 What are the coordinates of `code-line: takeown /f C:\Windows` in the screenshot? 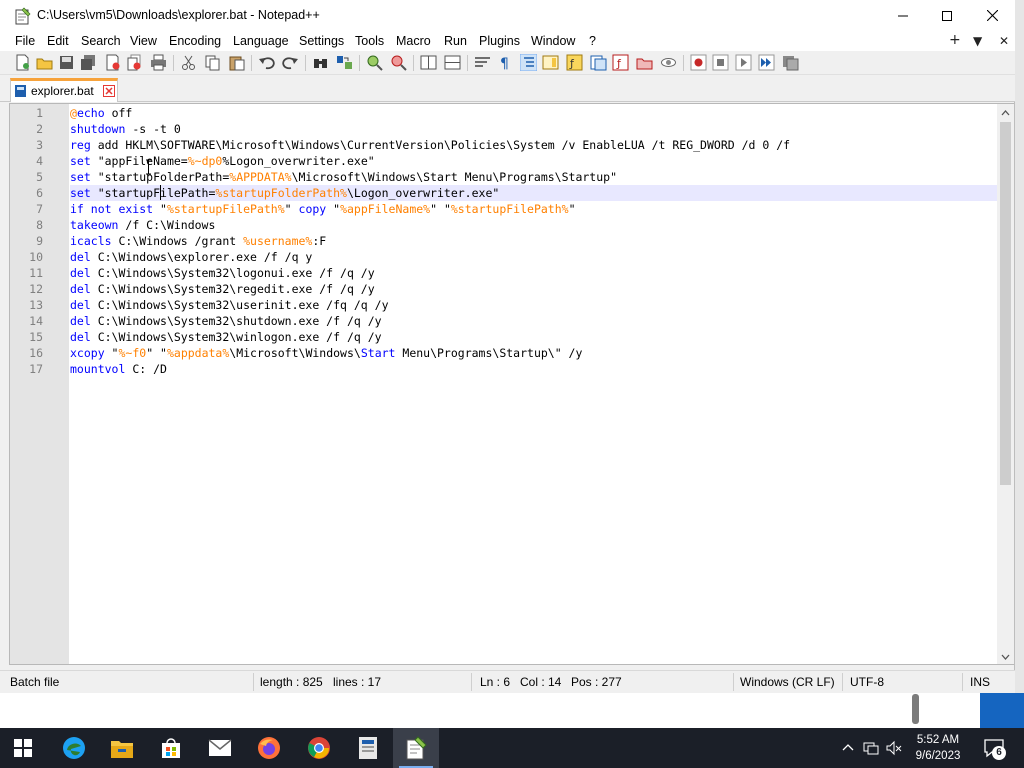 It's located at (533, 225).